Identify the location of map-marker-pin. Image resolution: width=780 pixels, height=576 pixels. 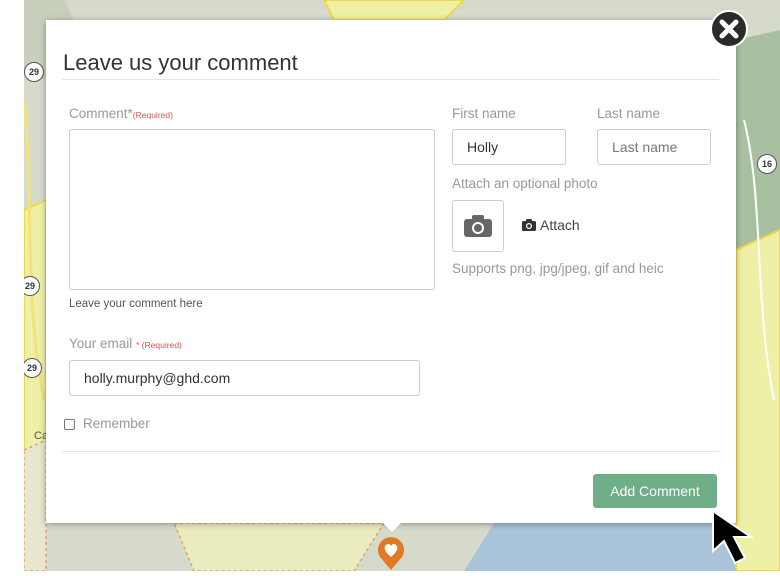
(391, 552).